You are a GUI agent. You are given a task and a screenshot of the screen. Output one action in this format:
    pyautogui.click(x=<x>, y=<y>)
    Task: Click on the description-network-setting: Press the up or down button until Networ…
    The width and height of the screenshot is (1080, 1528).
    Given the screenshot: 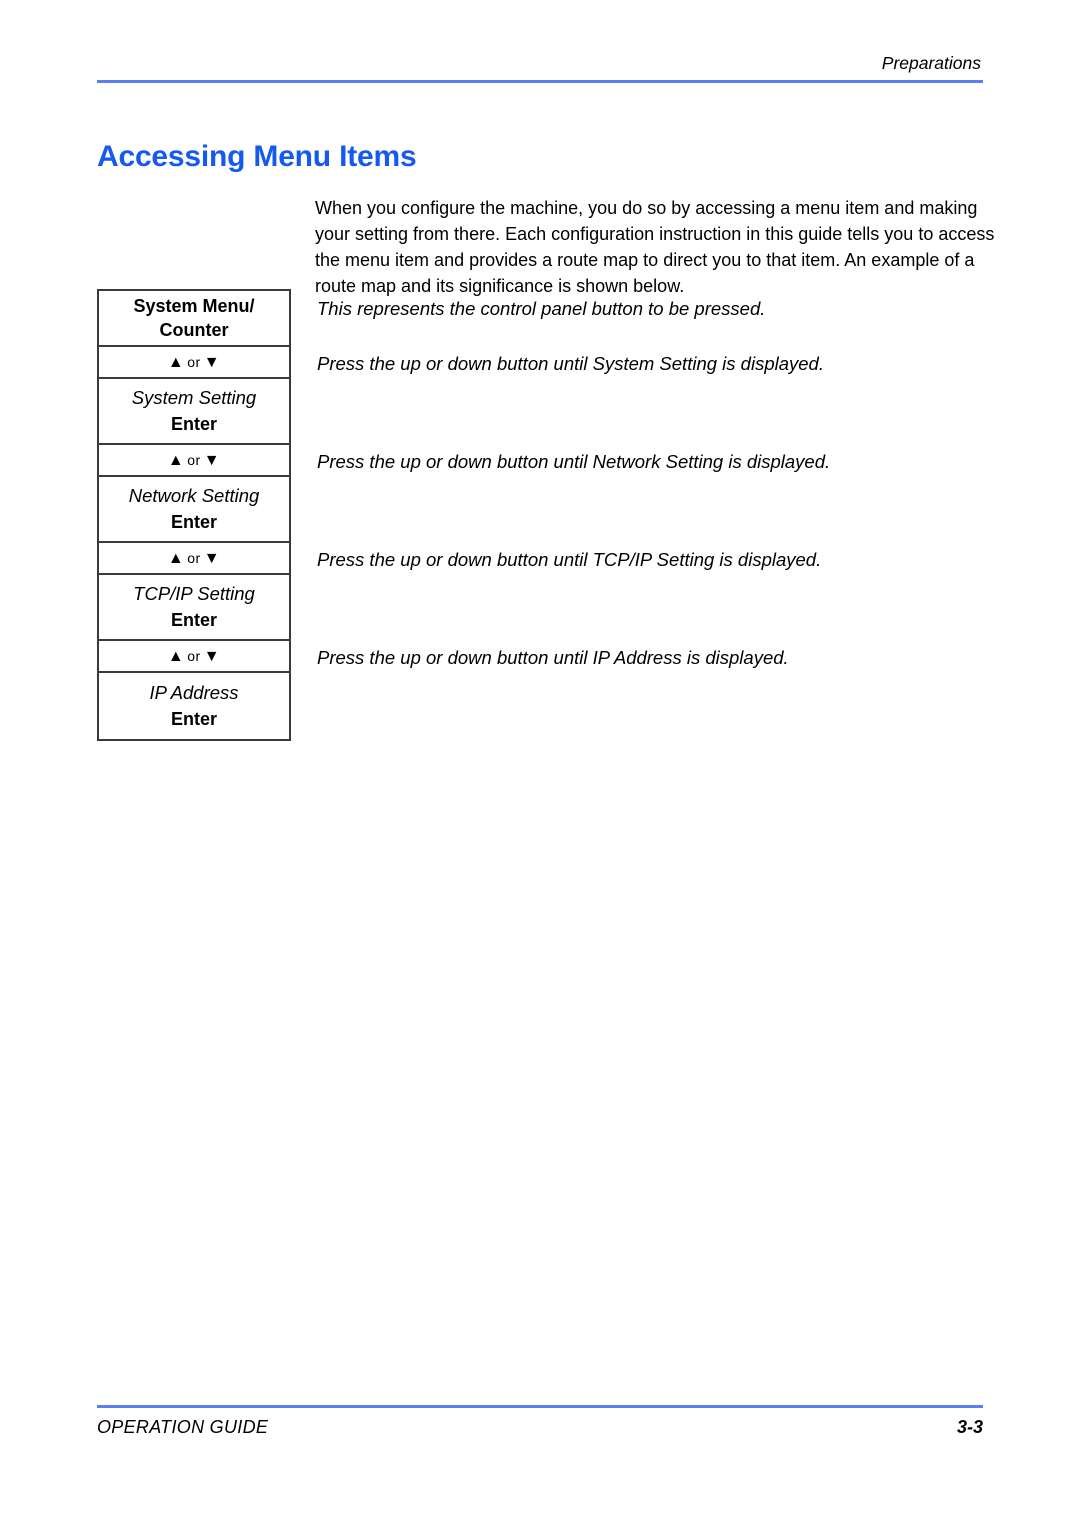 What is the action you would take?
    pyautogui.click(x=574, y=461)
    